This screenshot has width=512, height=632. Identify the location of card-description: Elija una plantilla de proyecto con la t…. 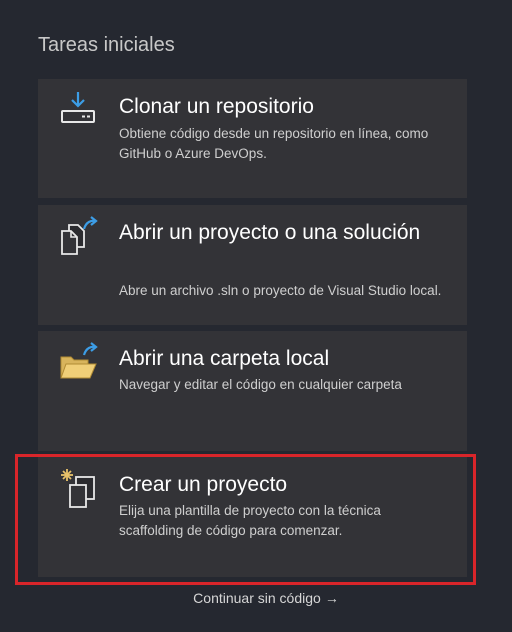
(250, 520).